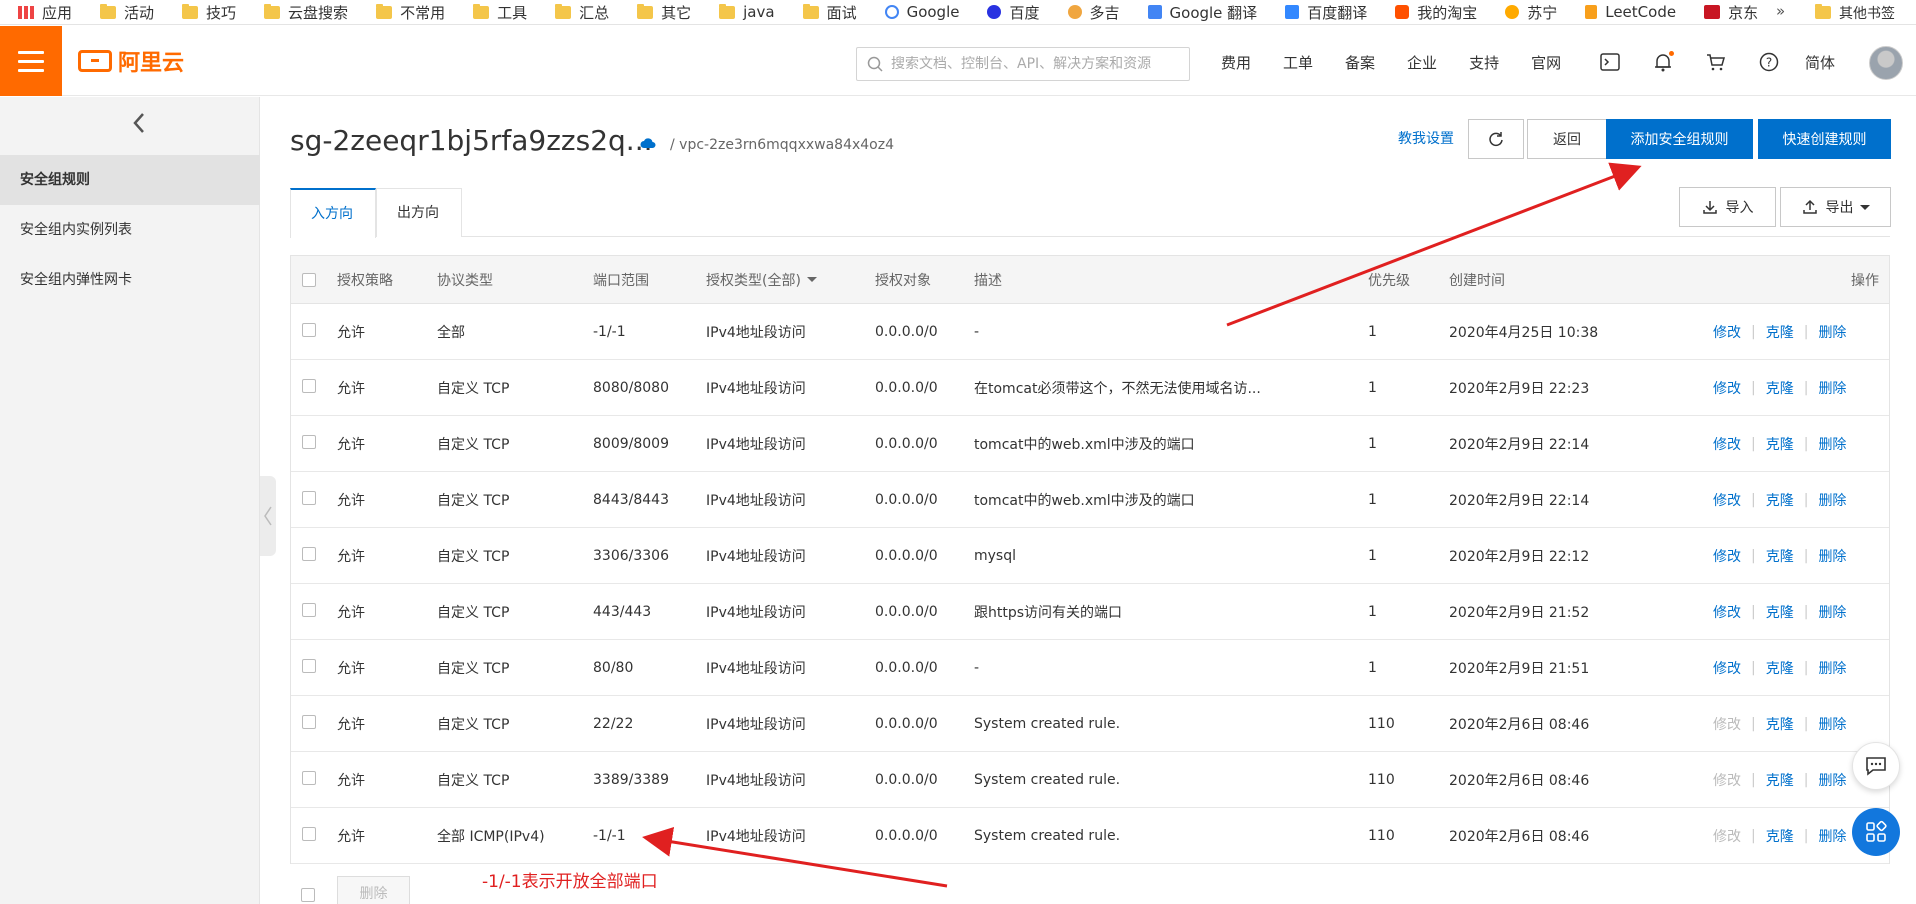 This screenshot has height=904, width=1916. I want to click on bookmark-item: 应用, so click(45, 12).